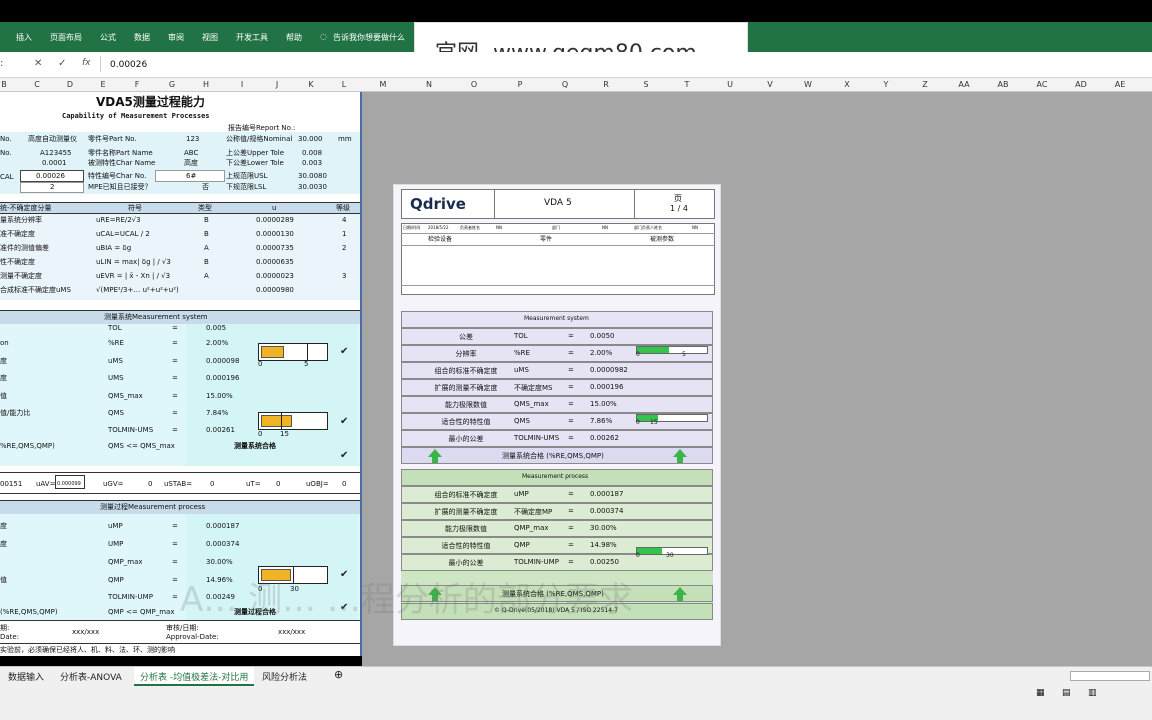  Describe the element at coordinates (191, 176) in the screenshot. I see `info-value: 6#` at that location.